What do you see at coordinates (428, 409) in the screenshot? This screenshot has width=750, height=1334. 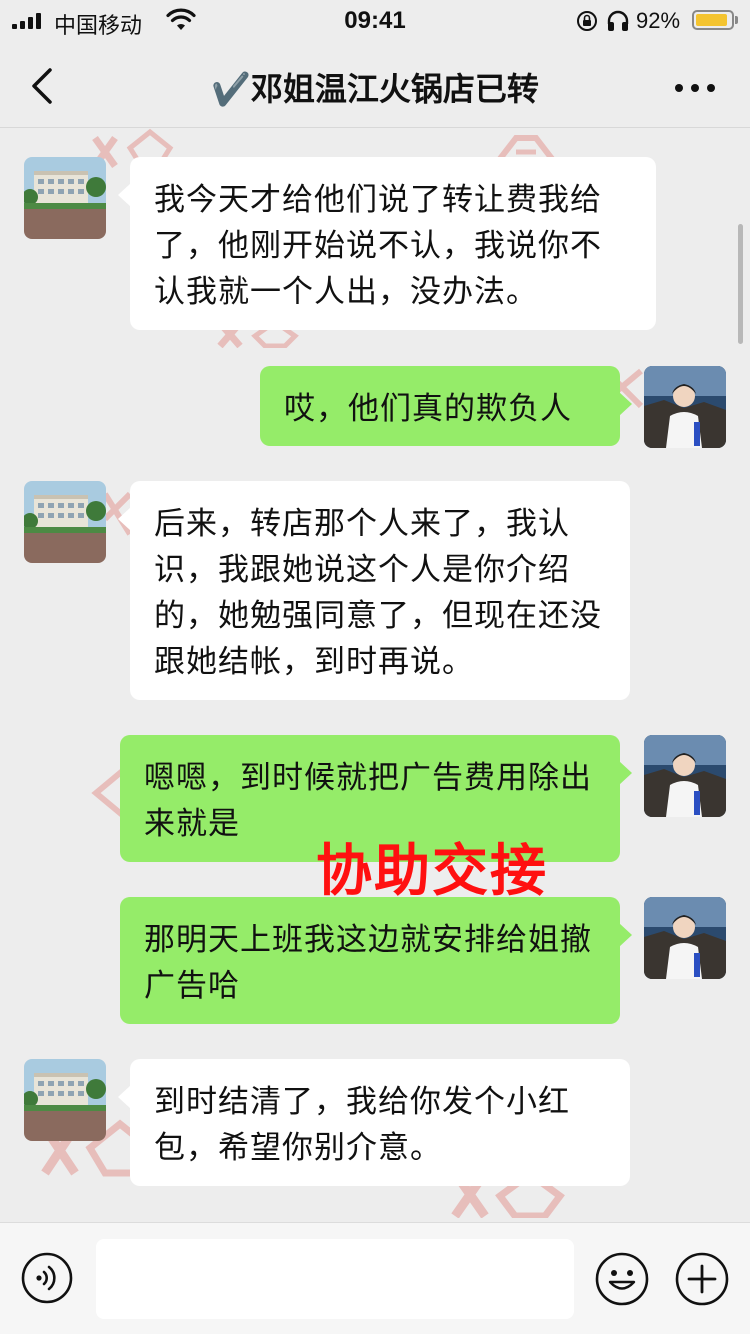 I see `message-text: 哎，他们真的欺负人` at bounding box center [428, 409].